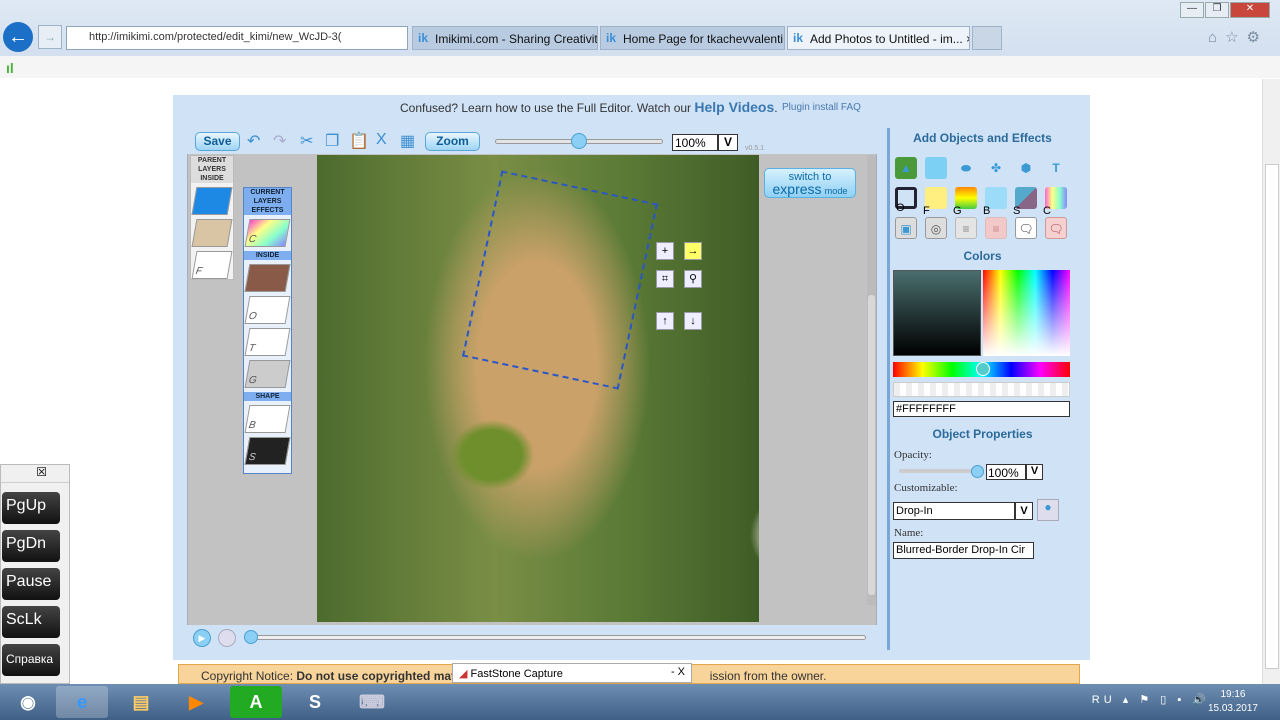 The image size is (1280, 720). What do you see at coordinates (505, 38) in the screenshot?
I see `tab-imikimi: ik Imikimi.com - Sharing Creativity` at bounding box center [505, 38].